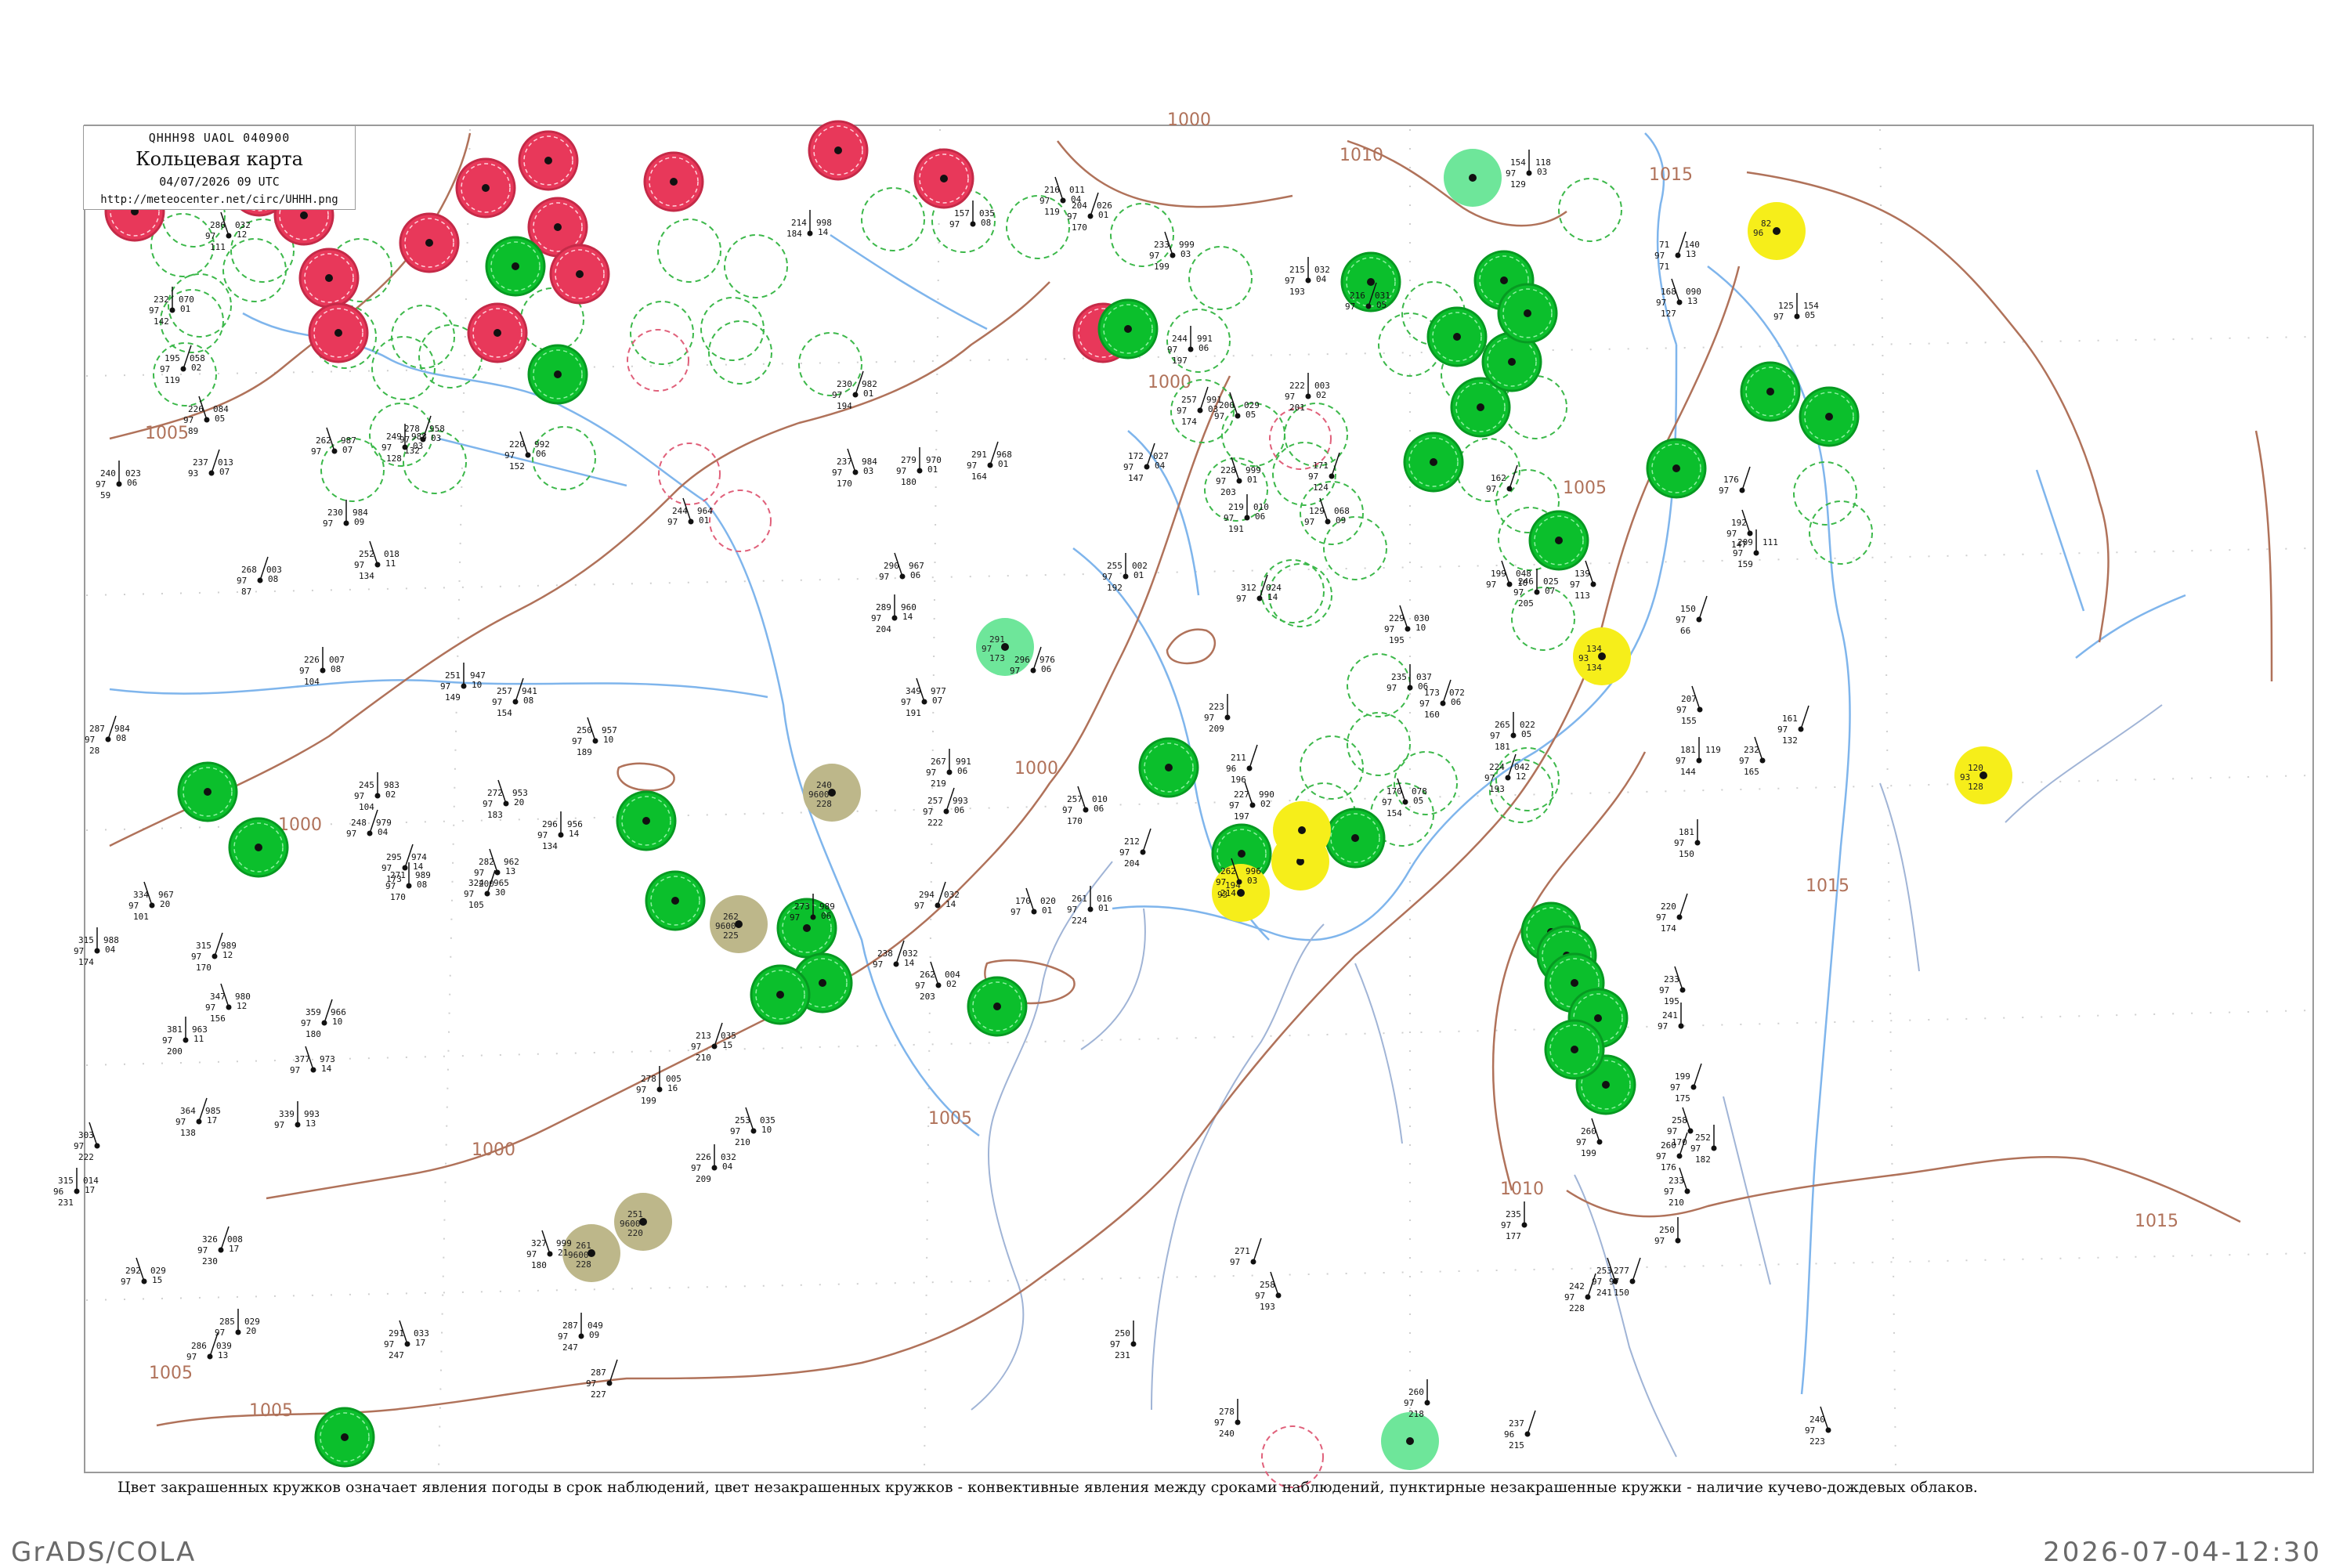 This screenshot has height=1568, width=2350. I want to click on obs-temperature: 173, so click(1432, 693).